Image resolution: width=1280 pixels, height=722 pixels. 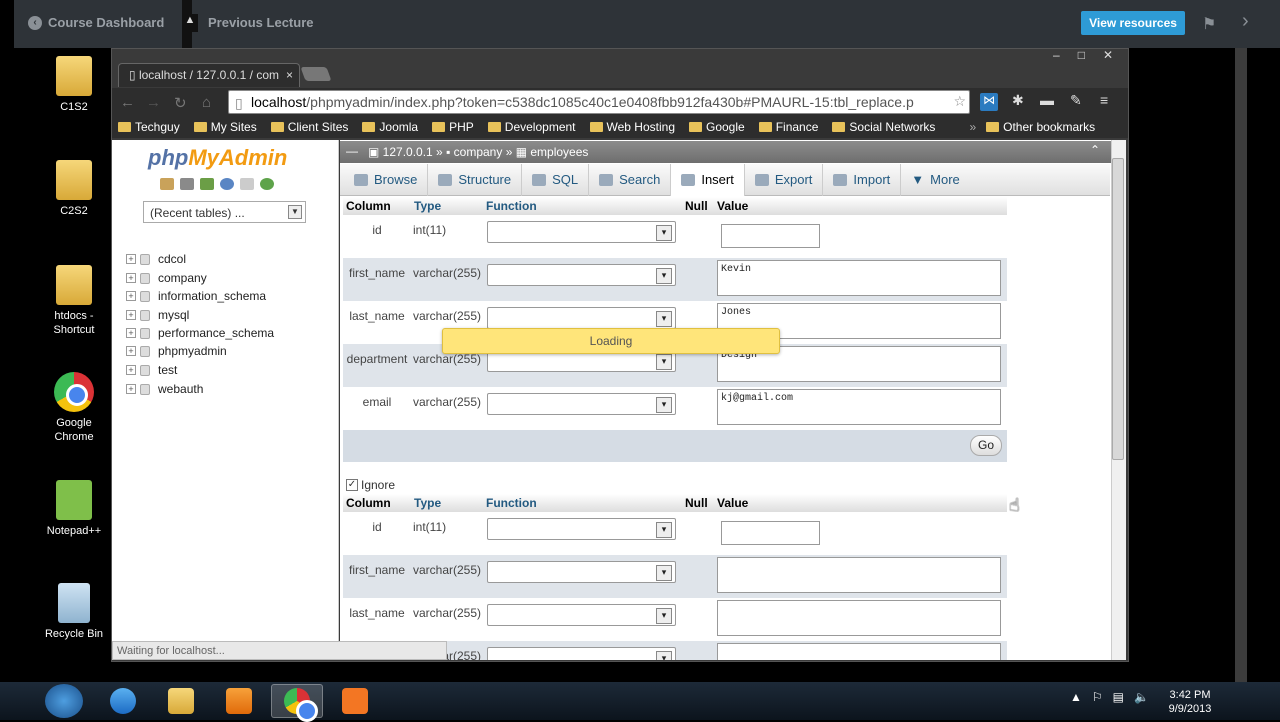 What do you see at coordinates (788, 127) in the screenshot?
I see `bookmark-item: Finance` at bounding box center [788, 127].